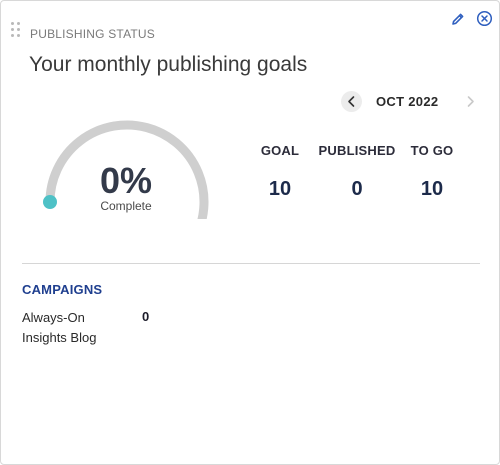 This screenshot has width=500, height=465. I want to click on campaign-name: Always-On Insights Blog, so click(74, 328).